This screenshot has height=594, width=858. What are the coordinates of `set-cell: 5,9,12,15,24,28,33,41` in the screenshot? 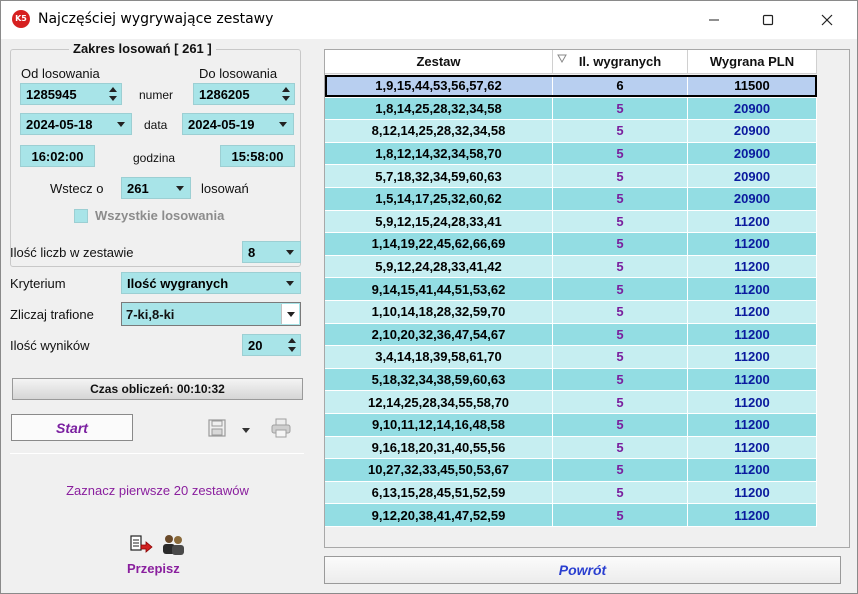 It's located at (439, 222).